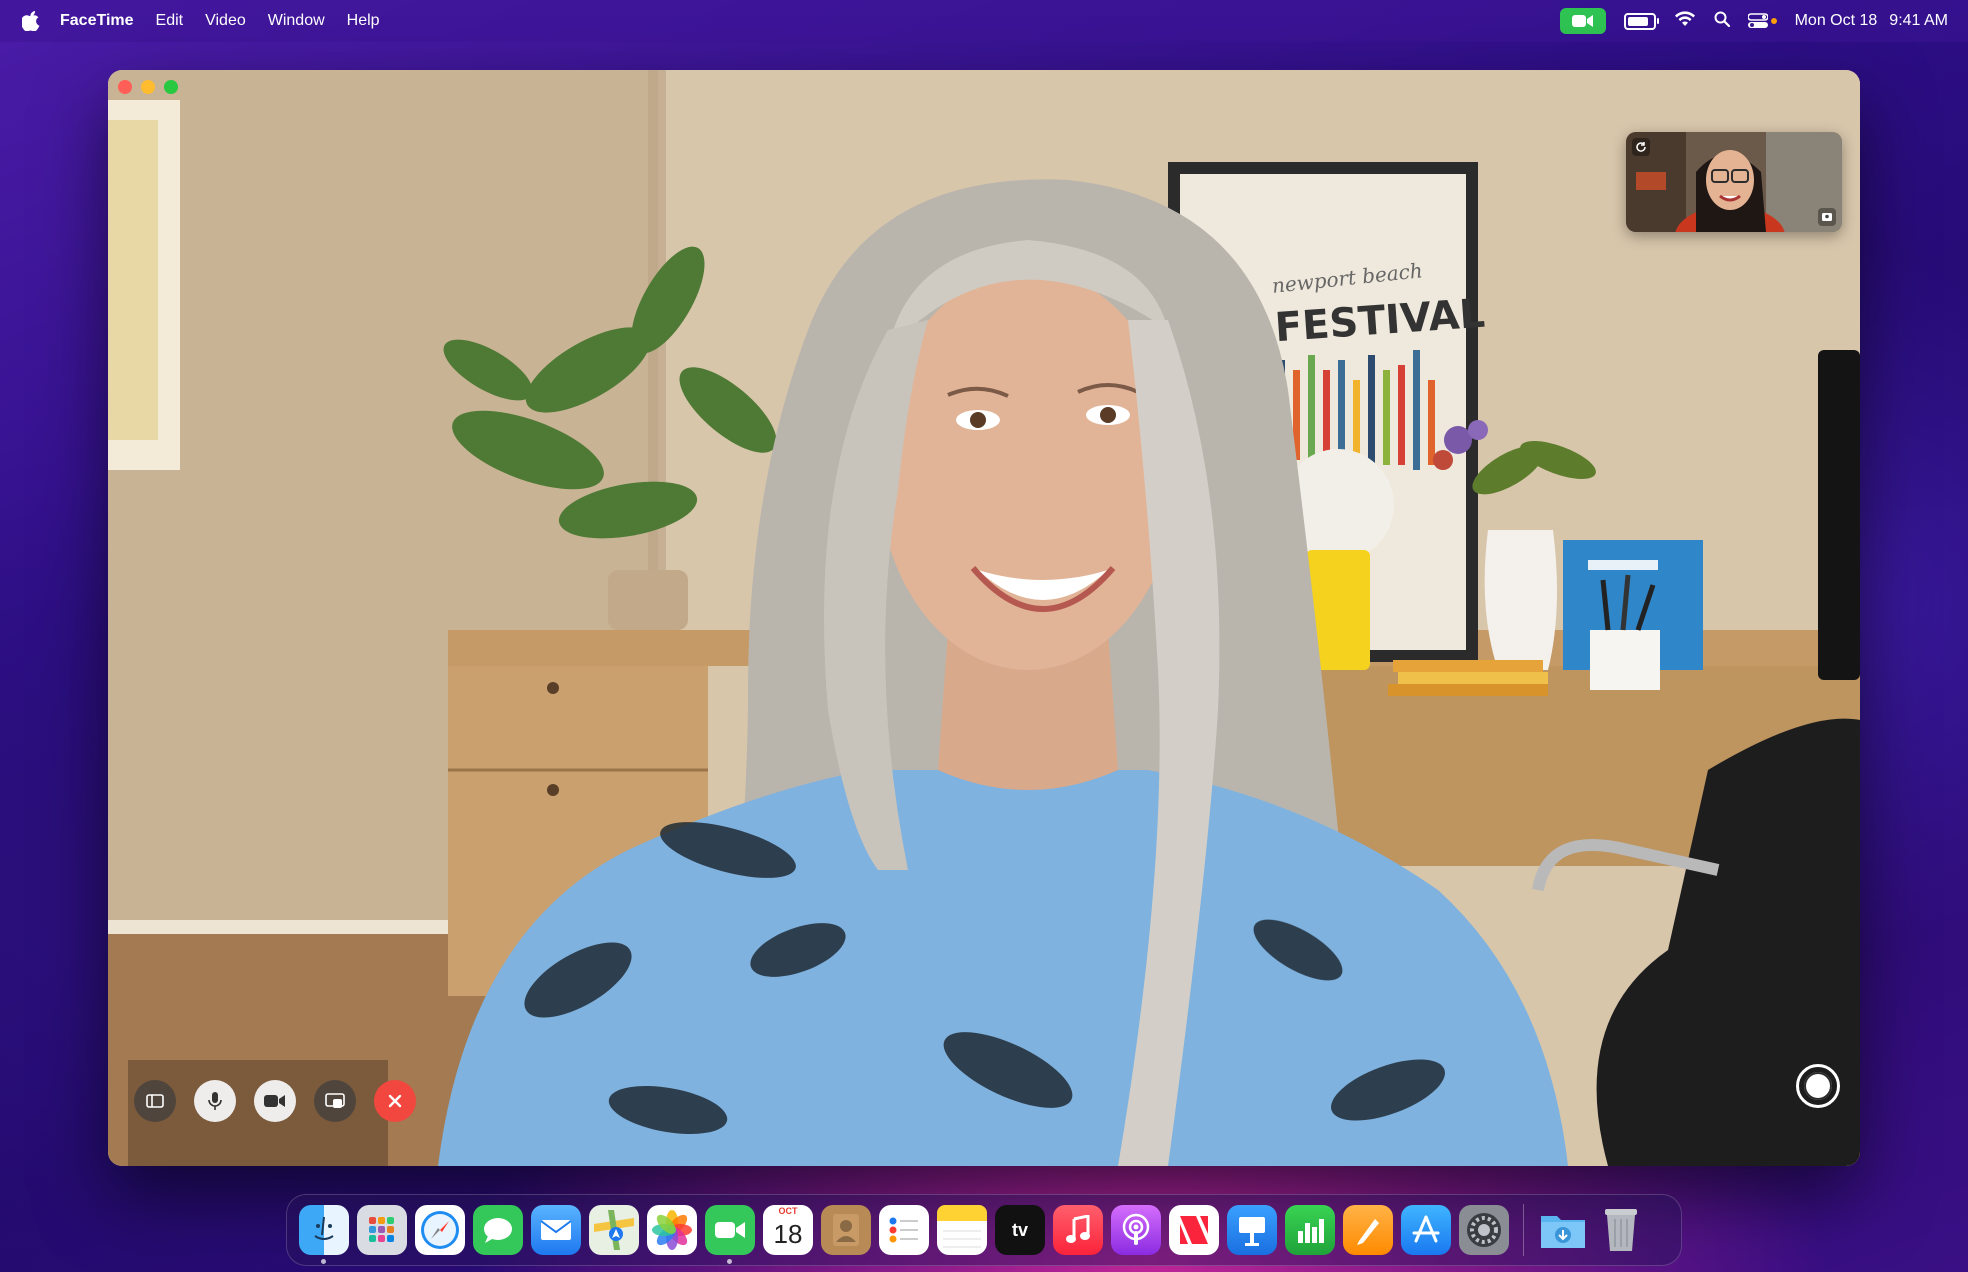  I want to click on spotlight-search-icon, so click(1722, 21).